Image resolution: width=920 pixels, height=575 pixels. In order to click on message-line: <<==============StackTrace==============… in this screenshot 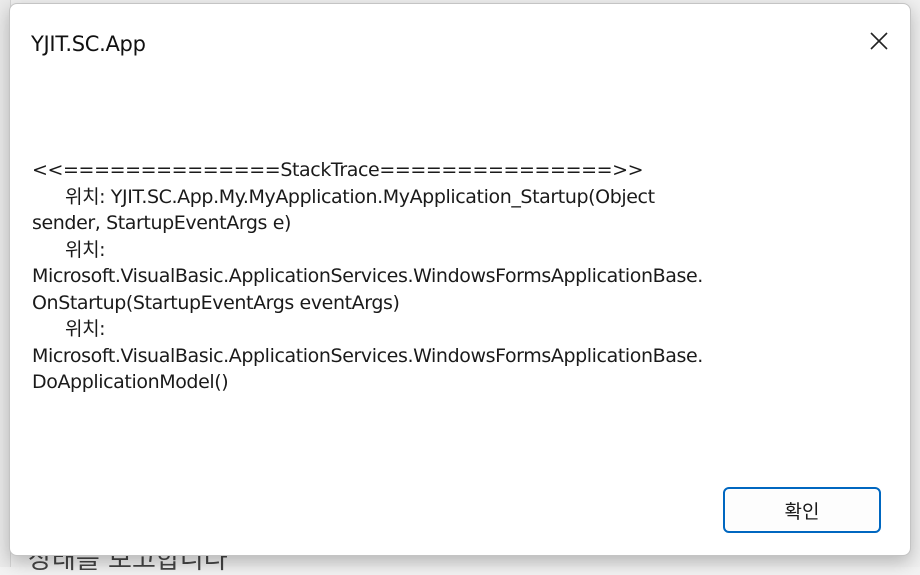, I will do `click(338, 170)`.